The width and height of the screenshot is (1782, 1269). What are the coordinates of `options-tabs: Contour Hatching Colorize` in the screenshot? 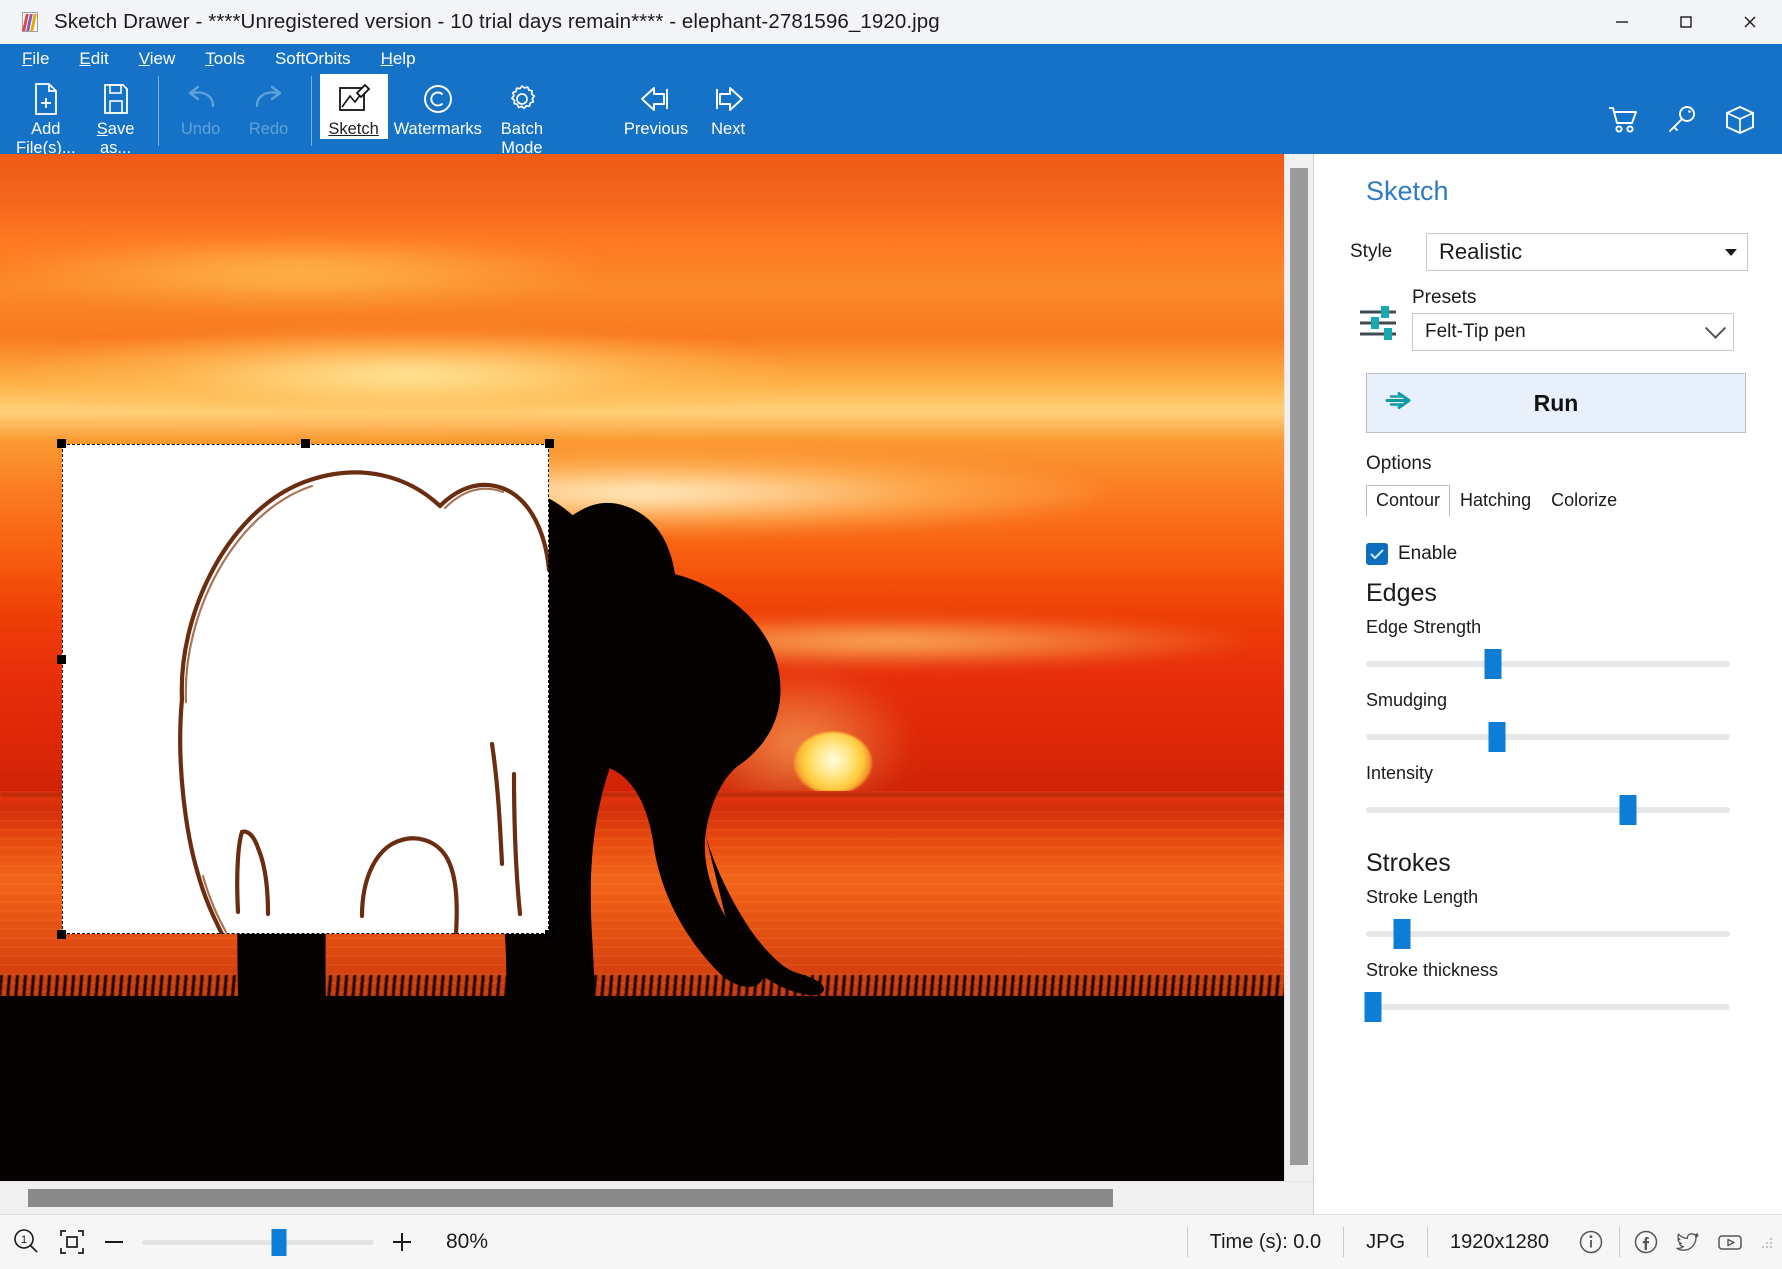 It's located at (1548, 501).